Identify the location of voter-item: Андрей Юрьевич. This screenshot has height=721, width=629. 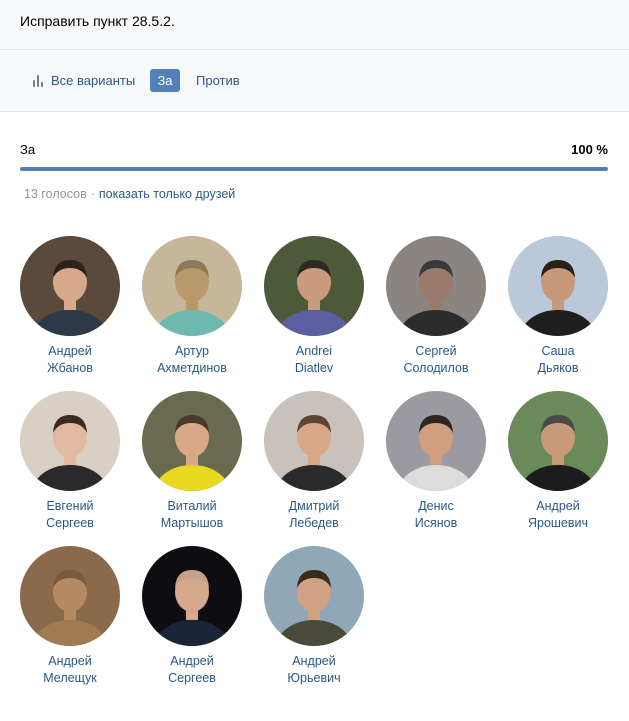
(314, 616).